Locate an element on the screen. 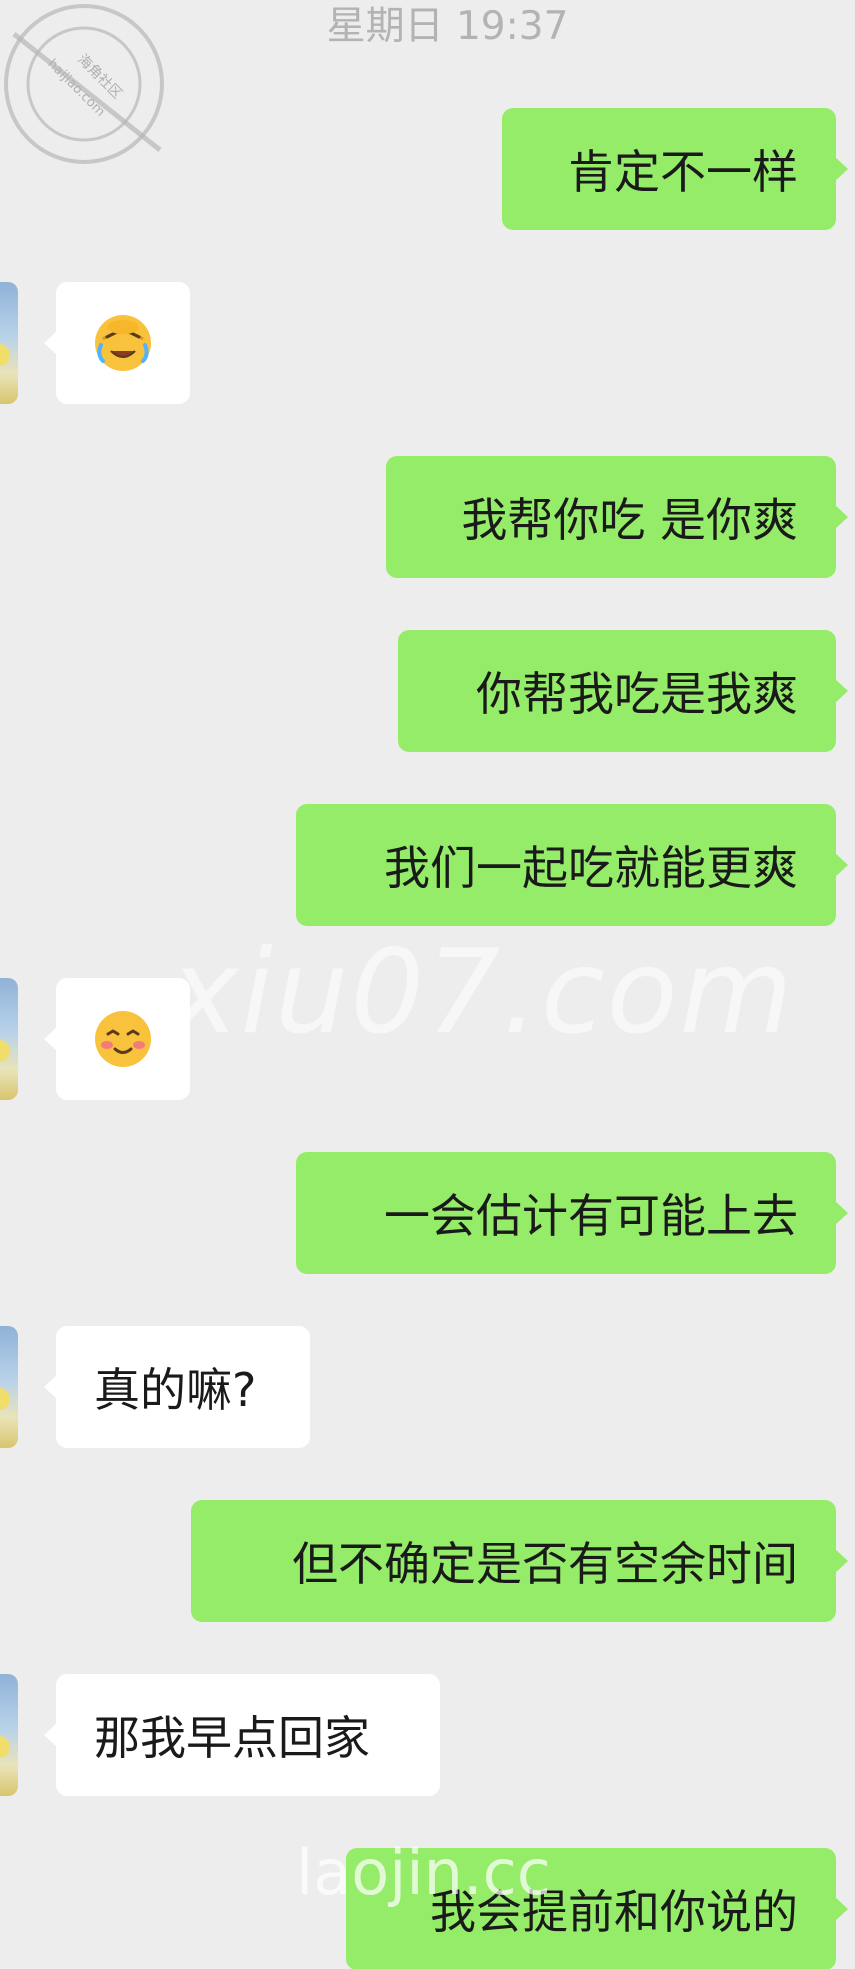 The height and width of the screenshot is (1969, 855). message-bubble: 我会提前和你说的 is located at coordinates (591, 1908).